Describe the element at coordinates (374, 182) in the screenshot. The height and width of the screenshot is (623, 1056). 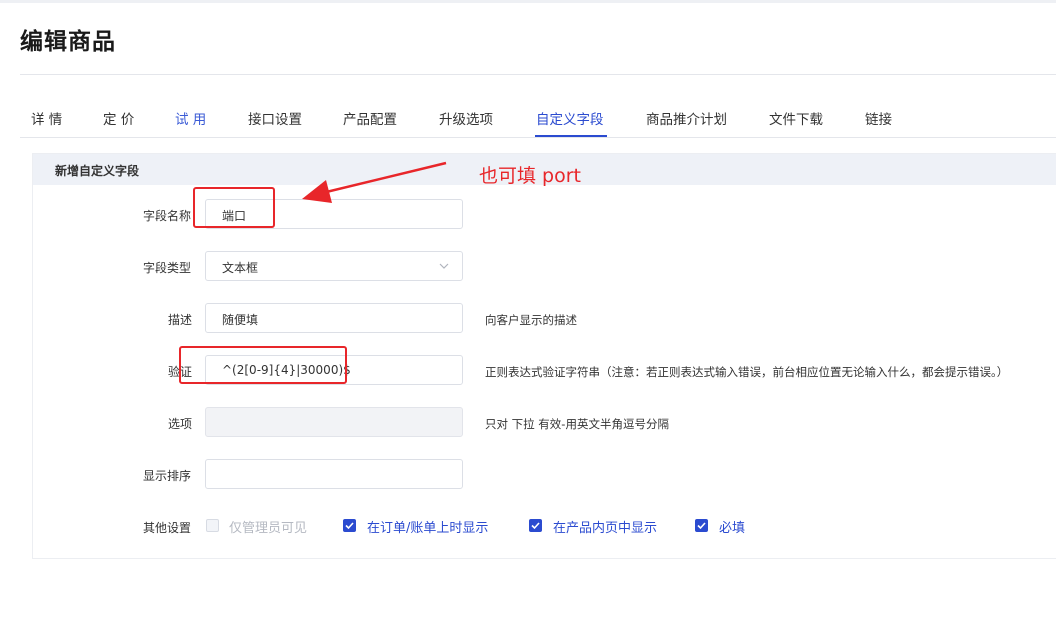
I see `annotation-arrow` at that location.